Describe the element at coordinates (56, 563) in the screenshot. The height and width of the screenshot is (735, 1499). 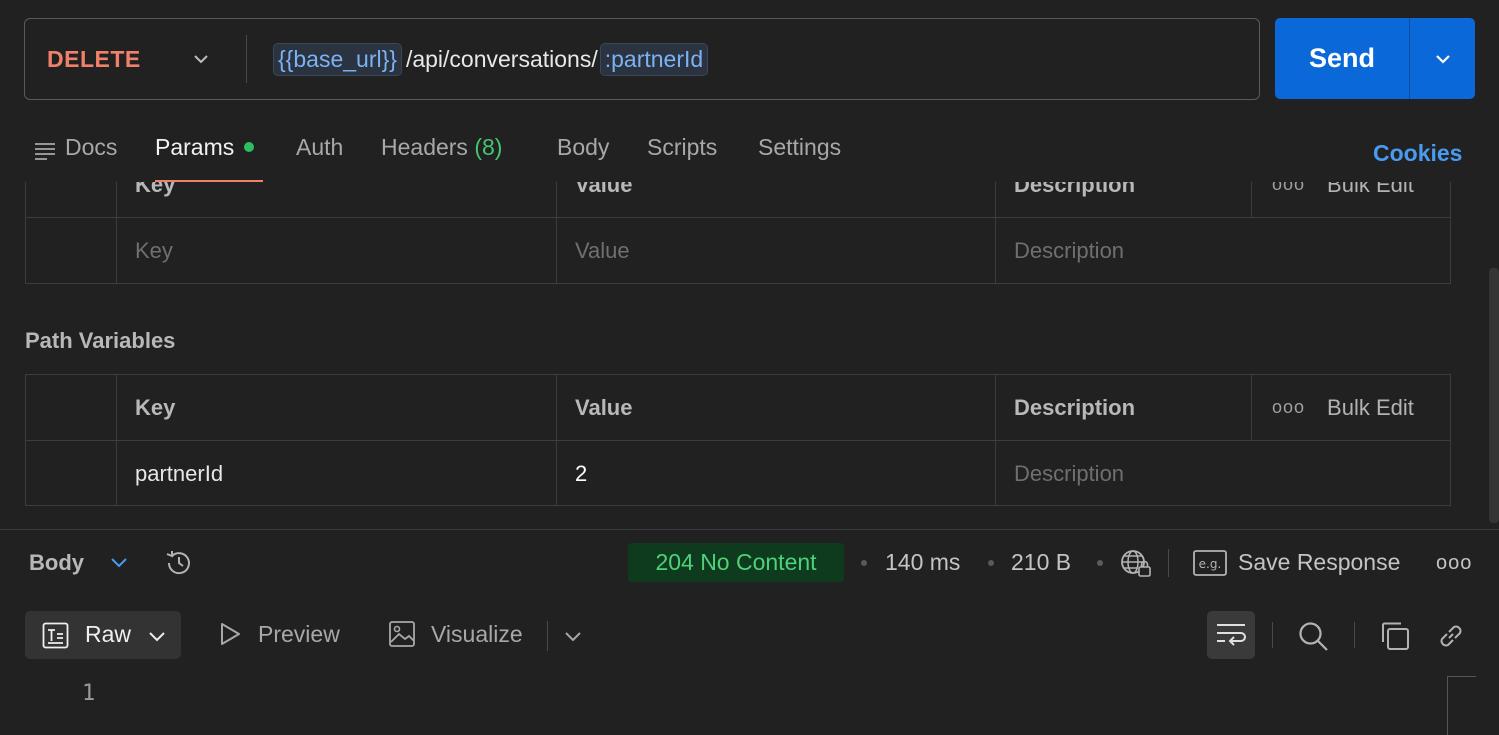
I see `response-body-label: Body` at that location.